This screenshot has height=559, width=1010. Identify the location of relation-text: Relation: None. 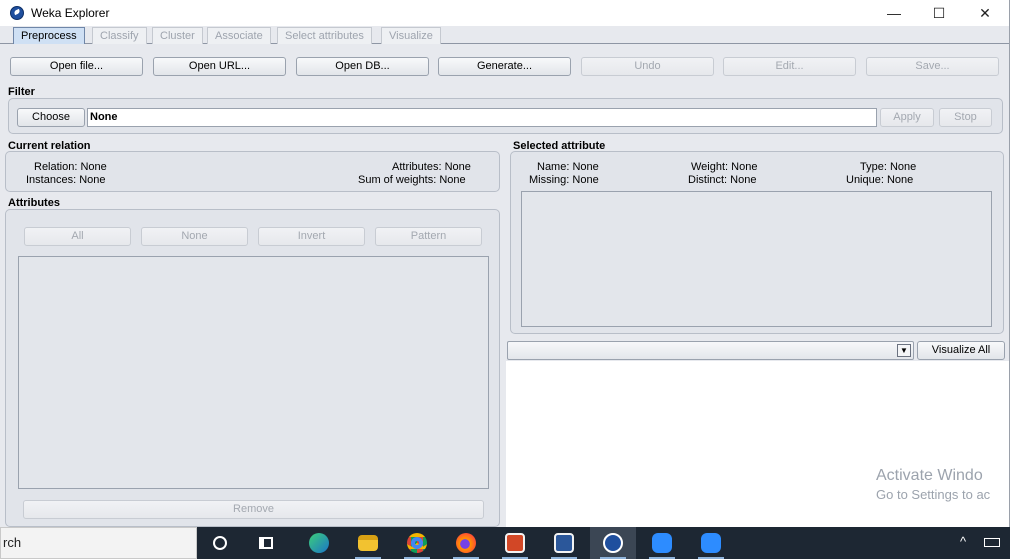
(70, 167).